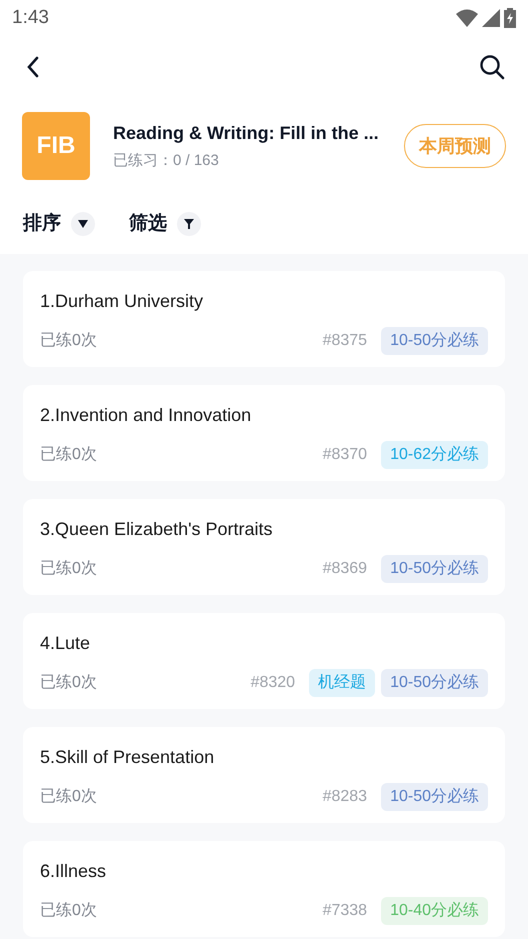 The width and height of the screenshot is (528, 939). What do you see at coordinates (189, 224) in the screenshot?
I see `funnel-icon` at bounding box center [189, 224].